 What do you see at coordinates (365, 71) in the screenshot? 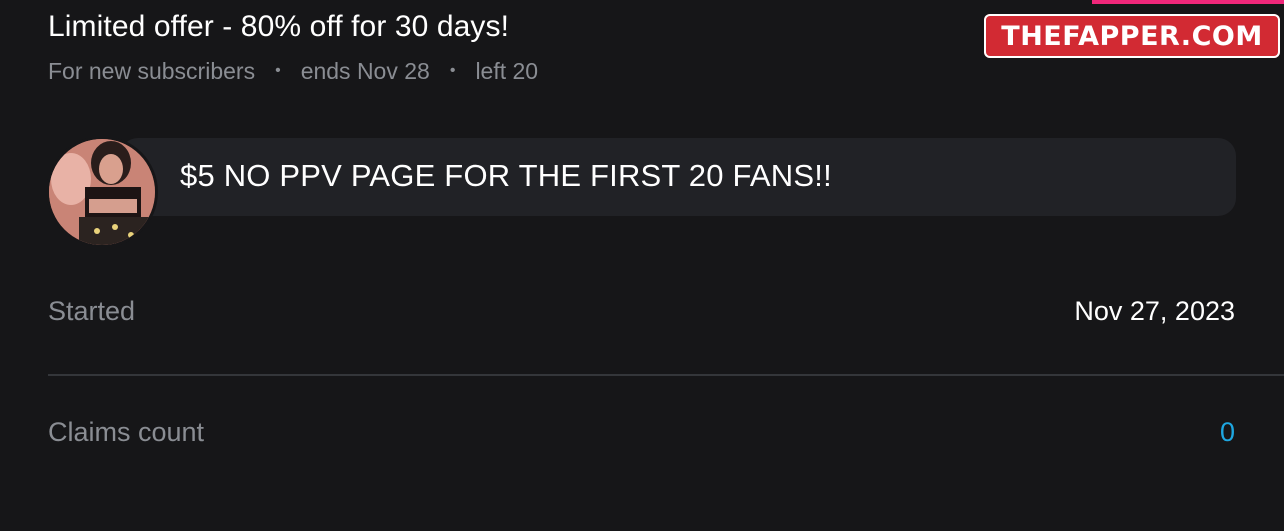
I see `promo-end-date: ends Nov 28` at bounding box center [365, 71].